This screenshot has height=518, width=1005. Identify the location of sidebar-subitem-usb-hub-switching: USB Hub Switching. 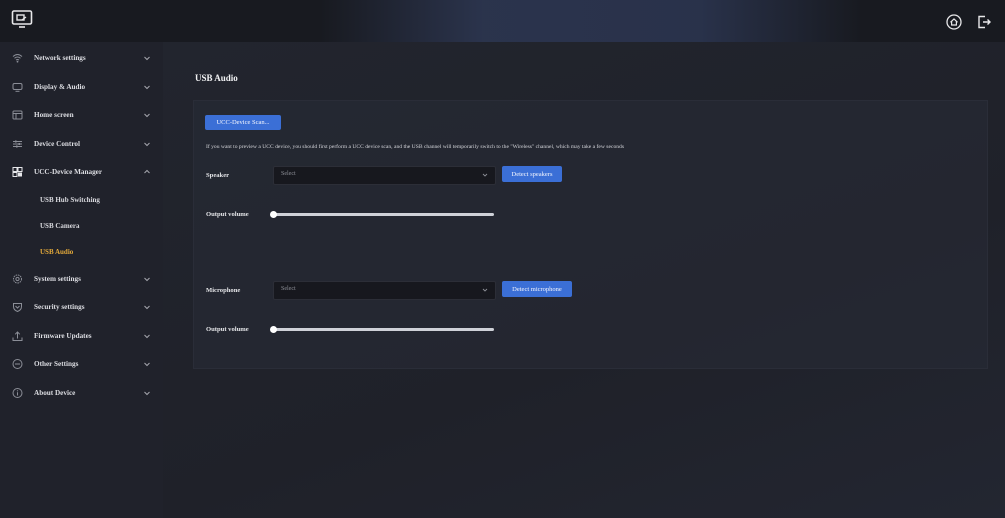
(81, 200).